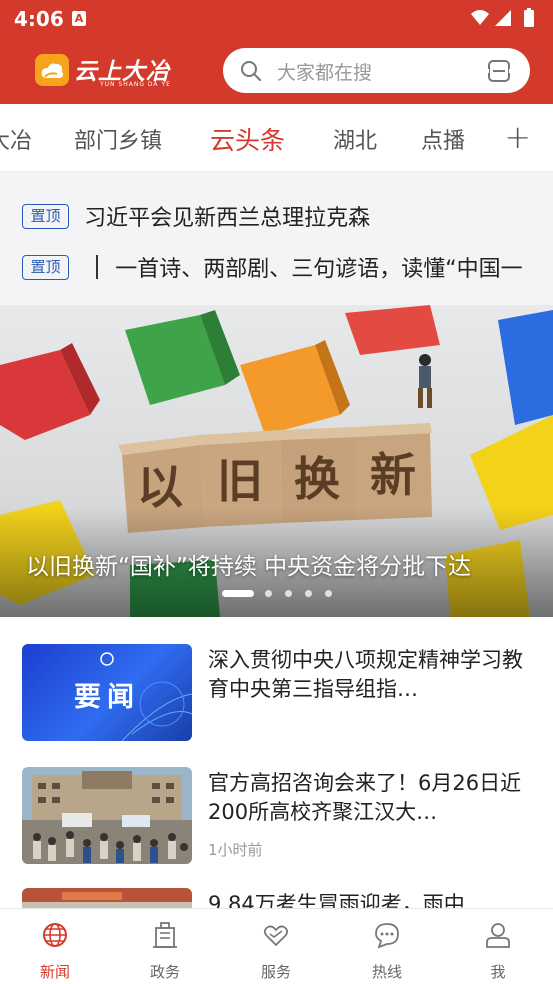 This screenshot has height=984, width=553. What do you see at coordinates (52, 70) in the screenshot?
I see `logo-cloud-icon` at bounding box center [52, 70].